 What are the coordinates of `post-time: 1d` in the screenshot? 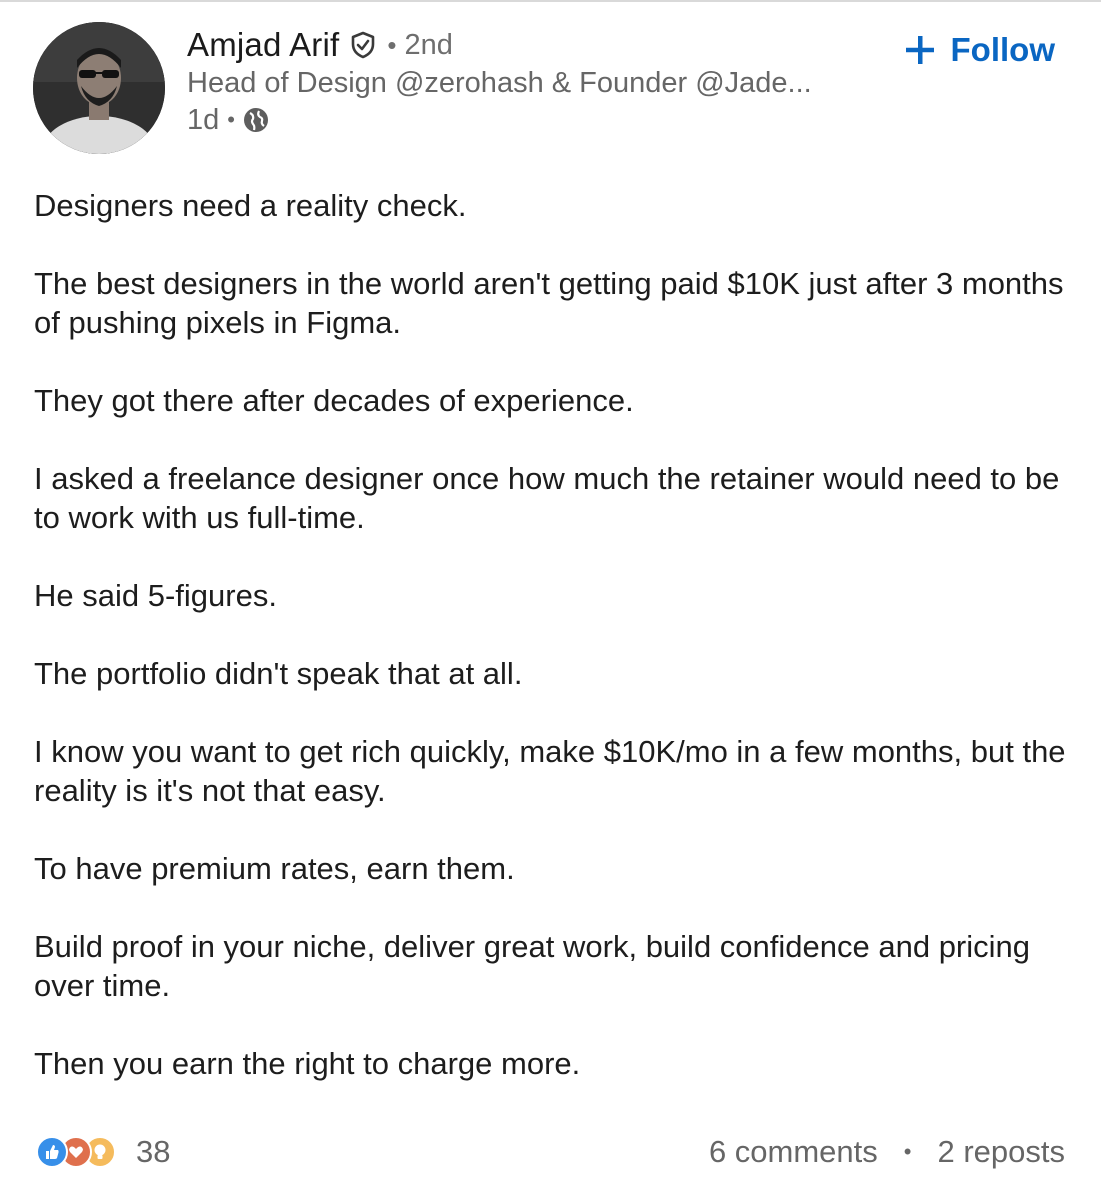 It's located at (203, 119).